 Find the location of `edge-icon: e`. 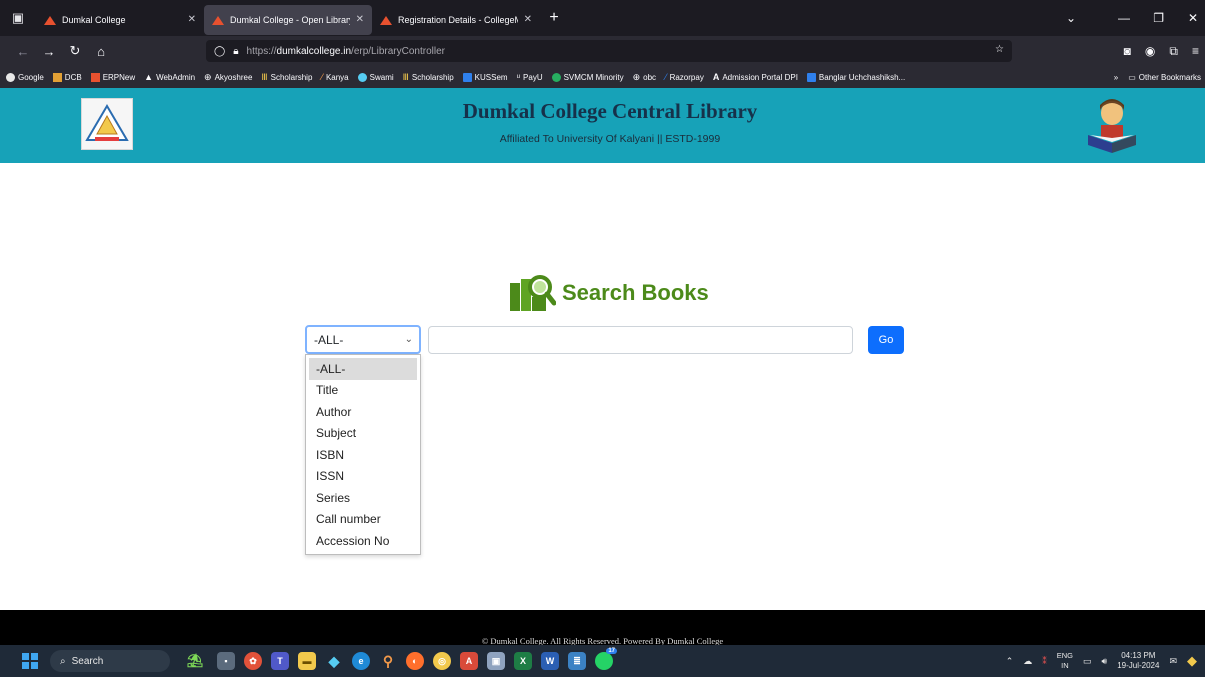

edge-icon: e is located at coordinates (361, 661).